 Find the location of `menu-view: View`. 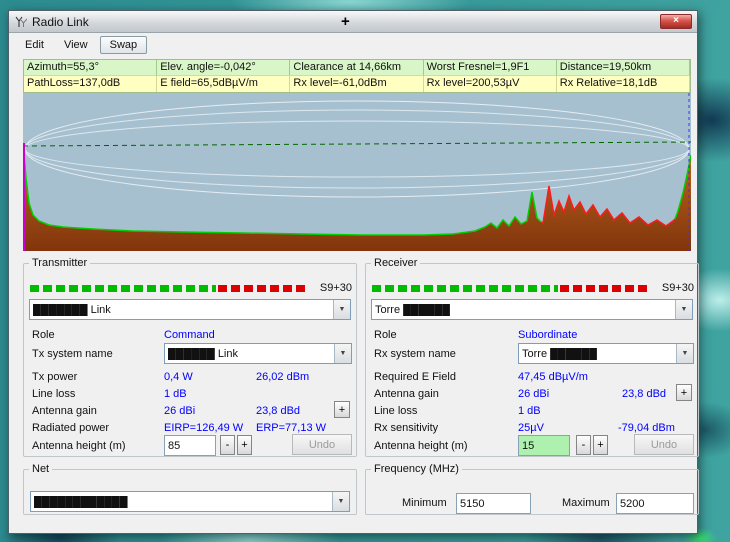

menu-view: View is located at coordinates (76, 45).